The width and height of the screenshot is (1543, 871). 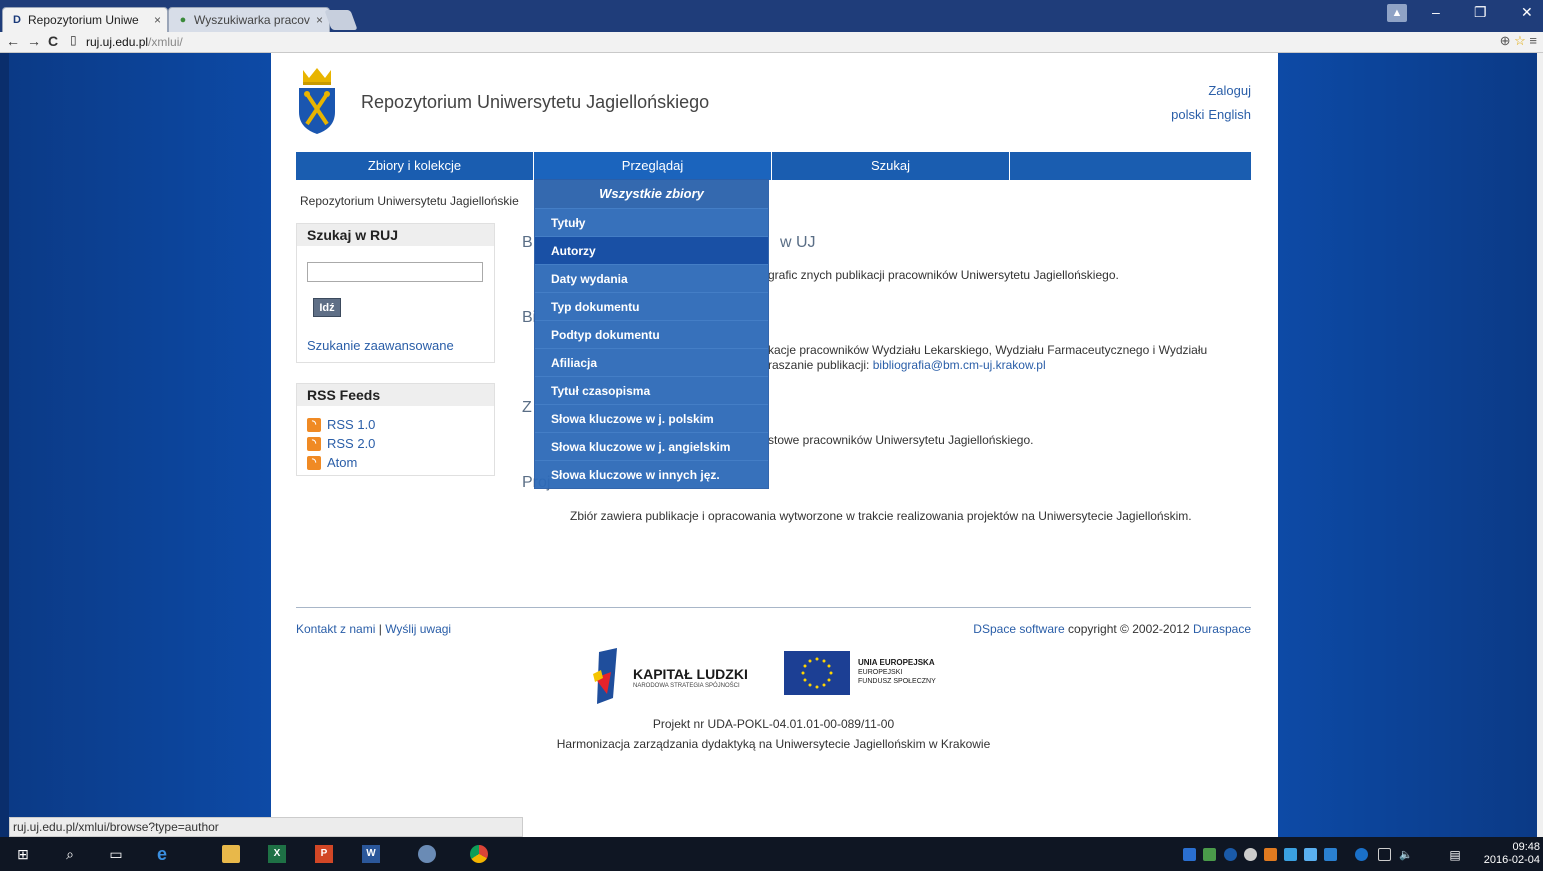 What do you see at coordinates (116, 854) in the screenshot?
I see `task-view-icon: ▭` at bounding box center [116, 854].